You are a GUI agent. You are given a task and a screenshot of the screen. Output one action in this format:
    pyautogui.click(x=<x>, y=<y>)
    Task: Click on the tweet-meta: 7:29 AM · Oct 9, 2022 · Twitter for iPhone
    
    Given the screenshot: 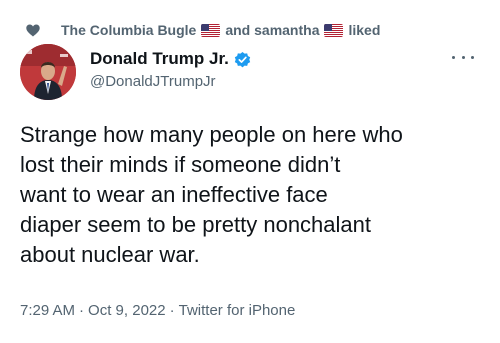 What is the action you would take?
    pyautogui.click(x=157, y=310)
    